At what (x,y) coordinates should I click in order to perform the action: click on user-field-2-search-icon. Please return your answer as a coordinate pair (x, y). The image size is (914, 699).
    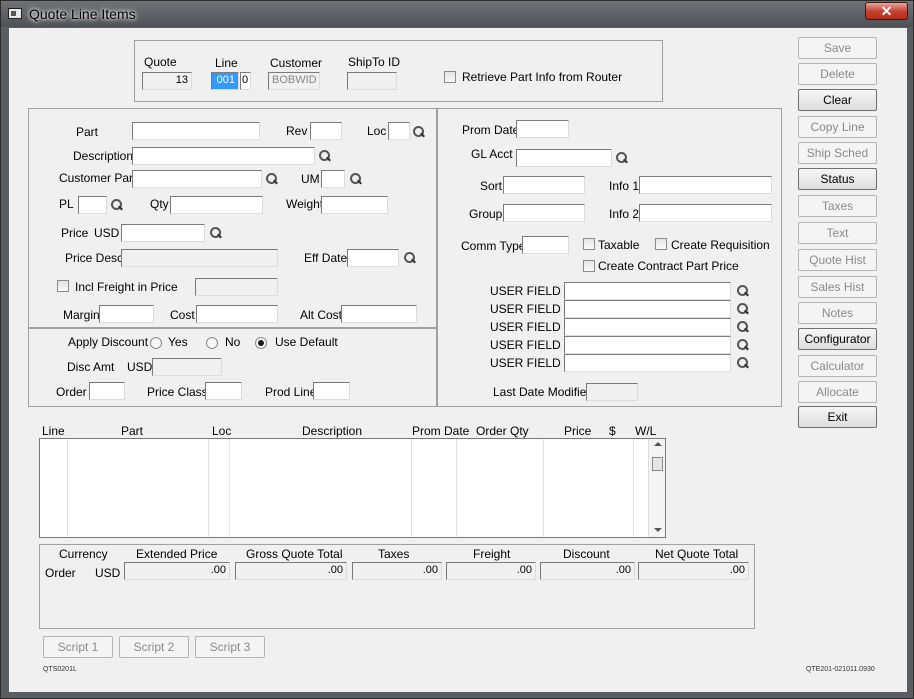
    Looking at the image, I should click on (743, 309).